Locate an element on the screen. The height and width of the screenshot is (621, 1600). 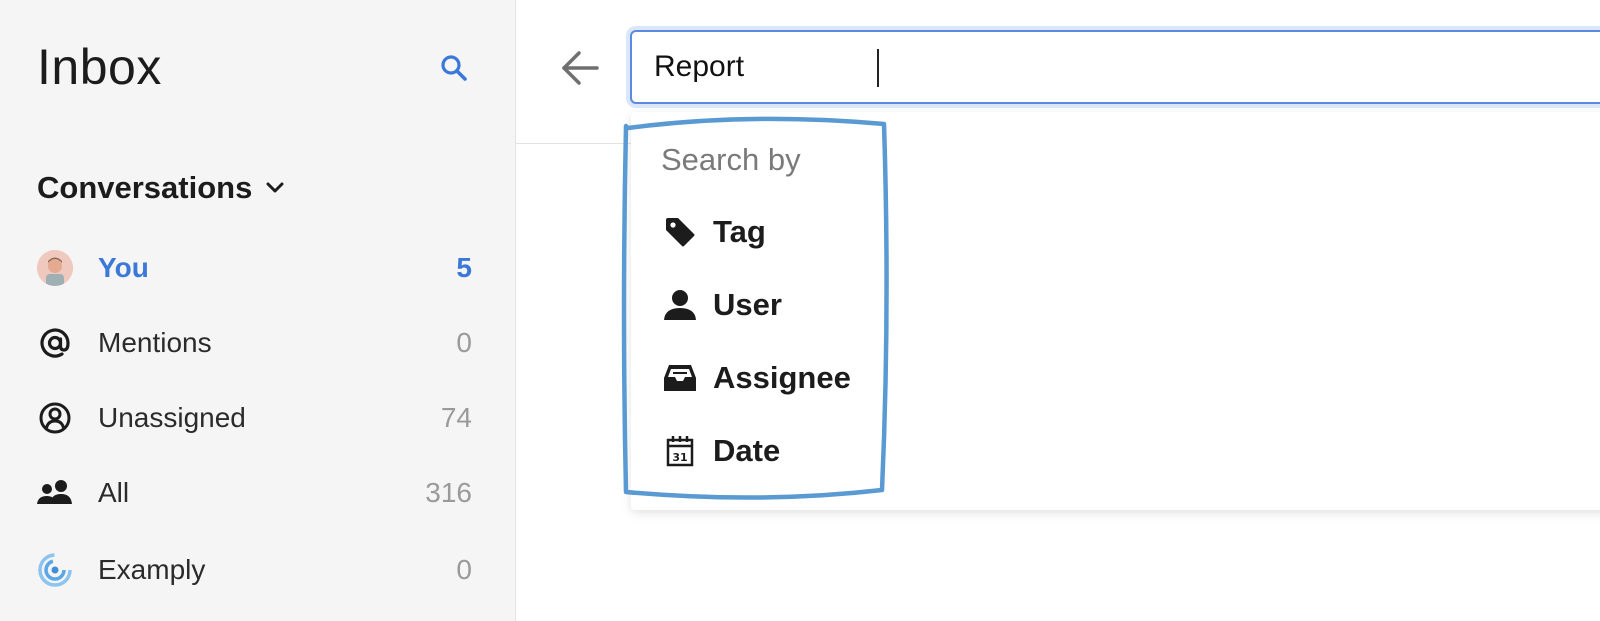
back-button is located at coordinates (580, 68).